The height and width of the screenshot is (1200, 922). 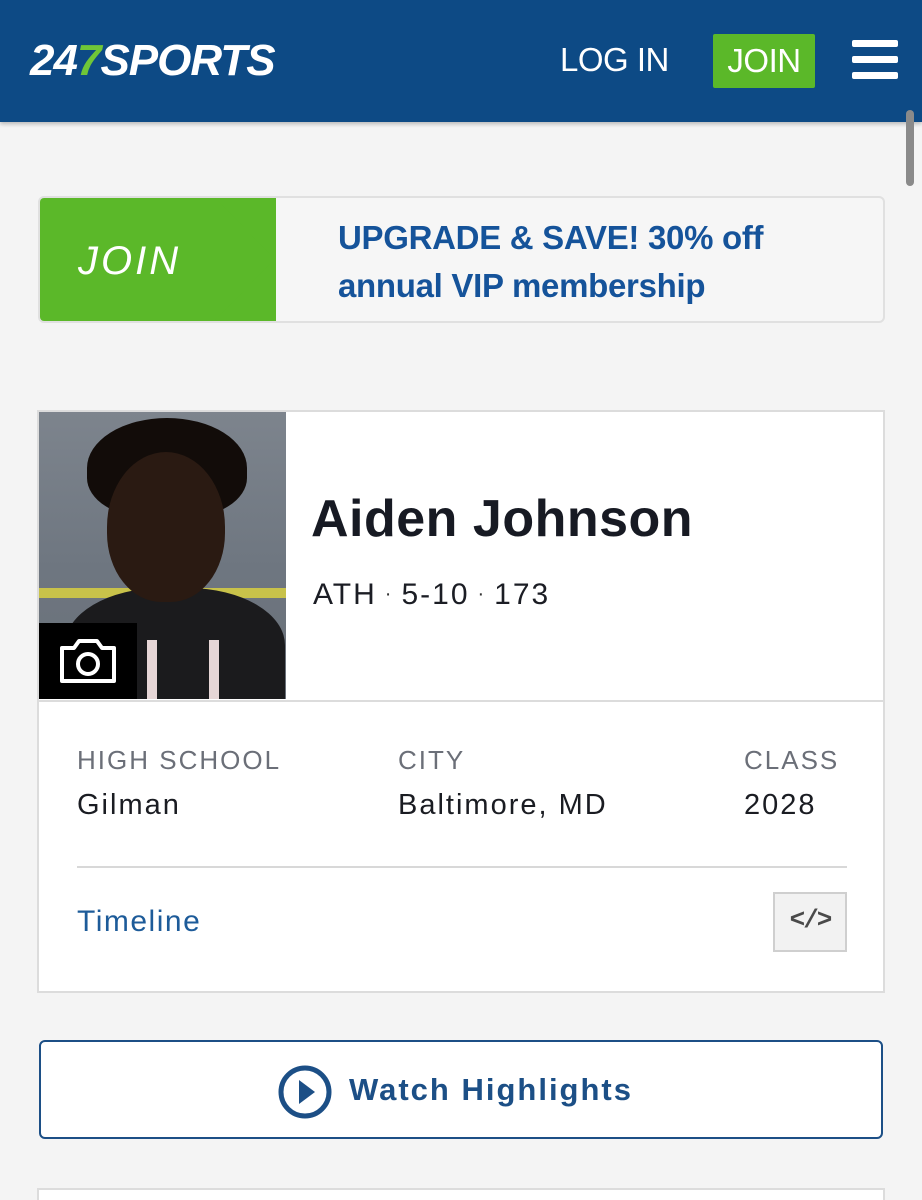 What do you see at coordinates (179, 760) in the screenshot?
I see `high-school-label: HIGH SCHOOL` at bounding box center [179, 760].